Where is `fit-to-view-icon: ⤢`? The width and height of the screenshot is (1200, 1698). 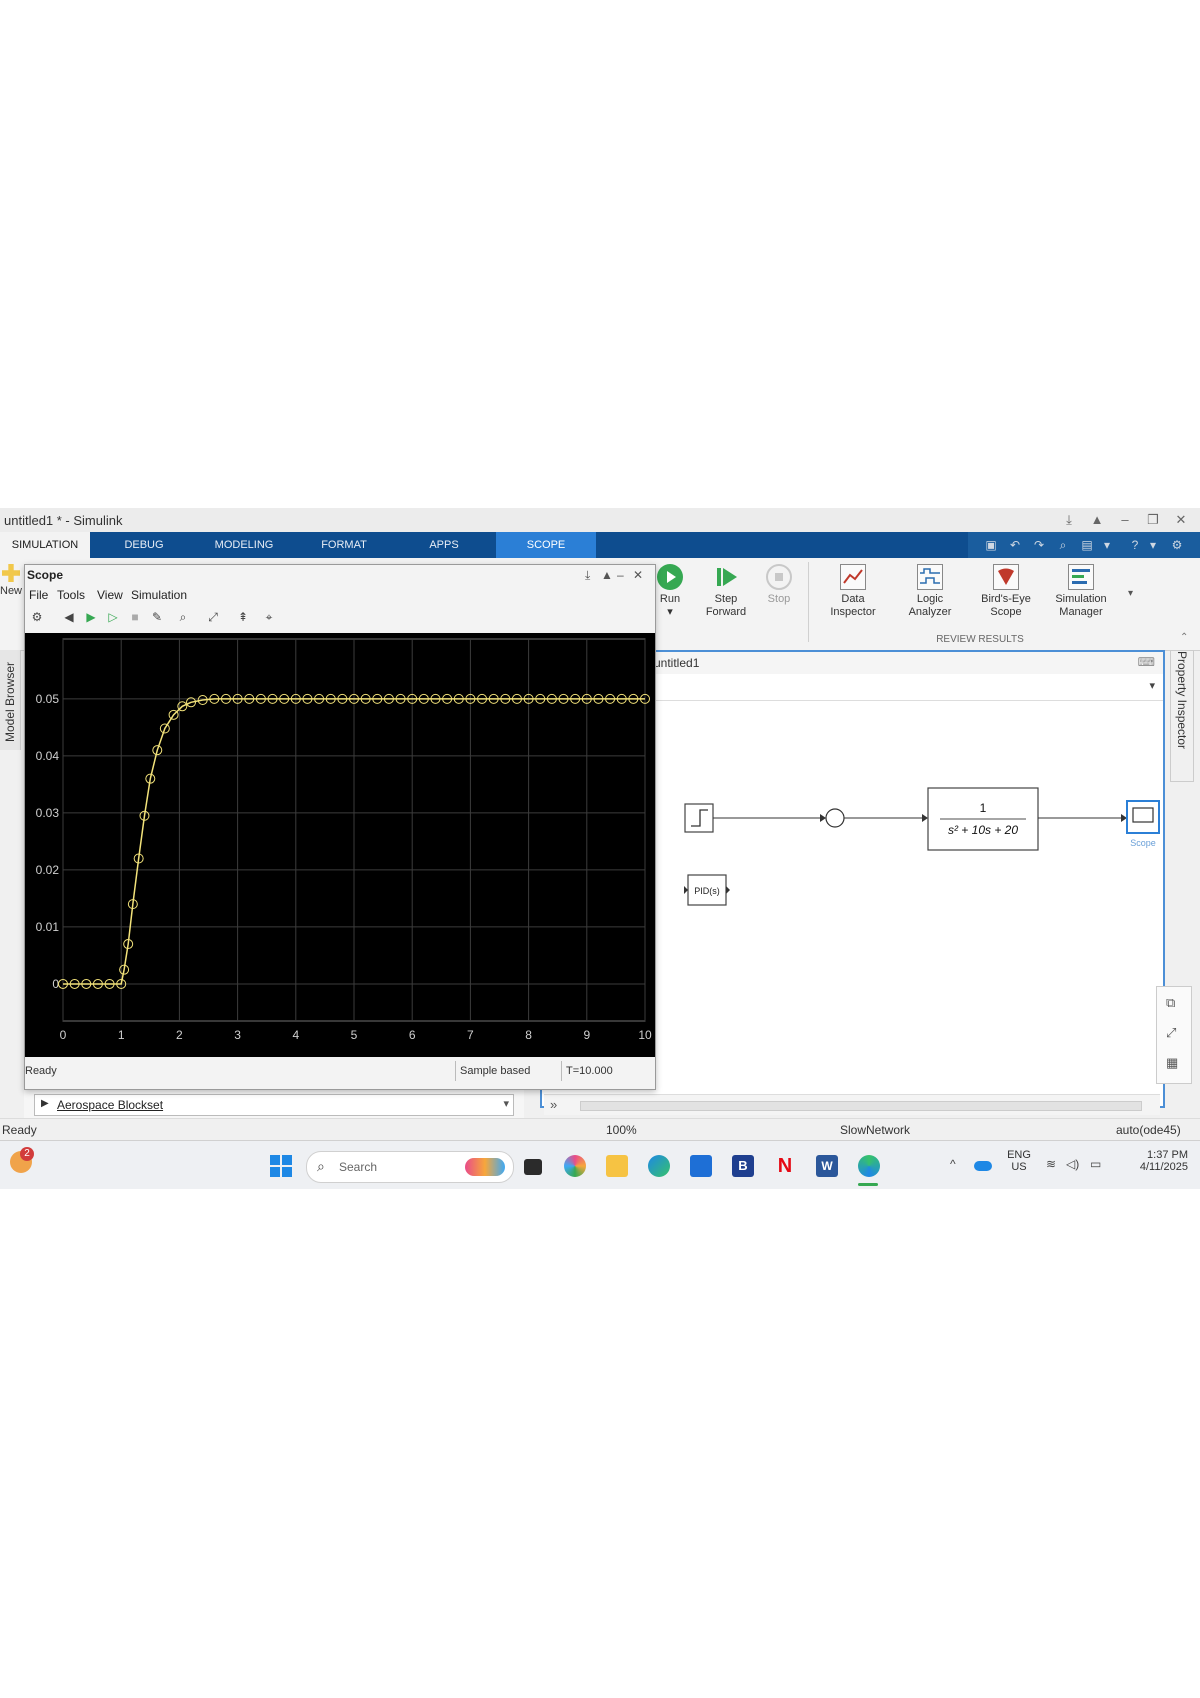
fit-to-view-icon: ⤢ is located at coordinates (213, 617).